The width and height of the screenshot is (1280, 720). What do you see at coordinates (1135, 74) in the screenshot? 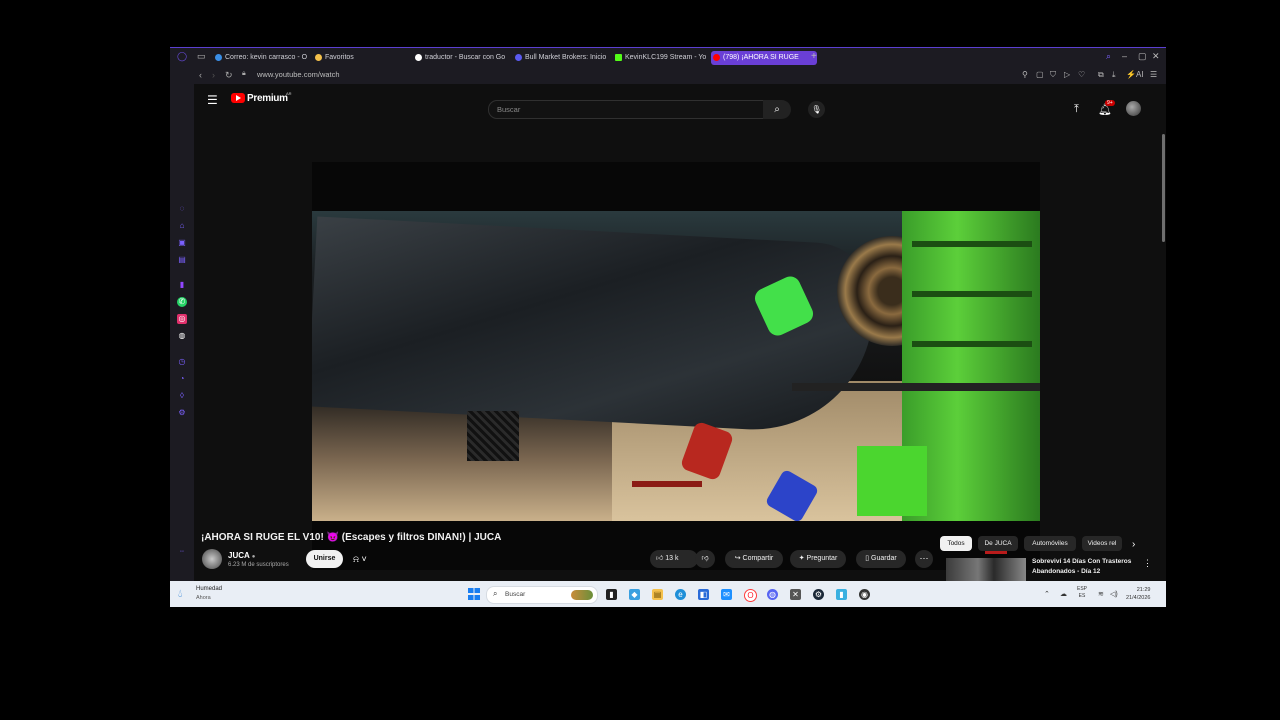
I see `ai-button: ⚡AI` at bounding box center [1135, 74].